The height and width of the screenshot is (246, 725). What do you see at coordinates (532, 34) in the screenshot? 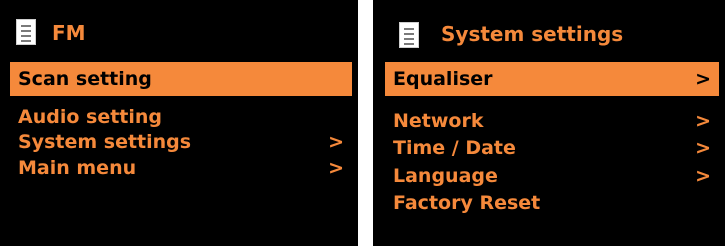
I see `system-settings-title: System settings` at bounding box center [532, 34].